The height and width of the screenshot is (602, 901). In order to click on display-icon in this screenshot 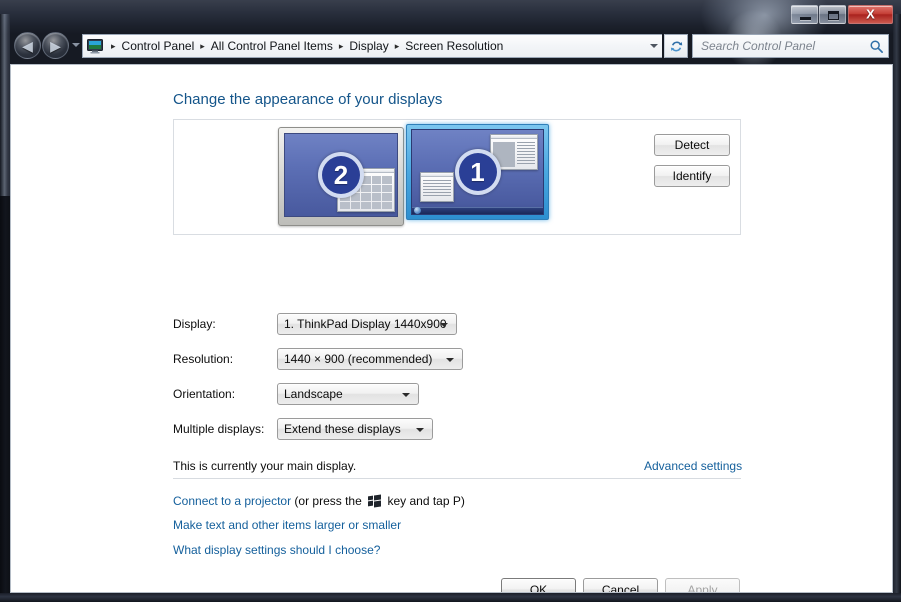, I will do `click(95, 46)`.